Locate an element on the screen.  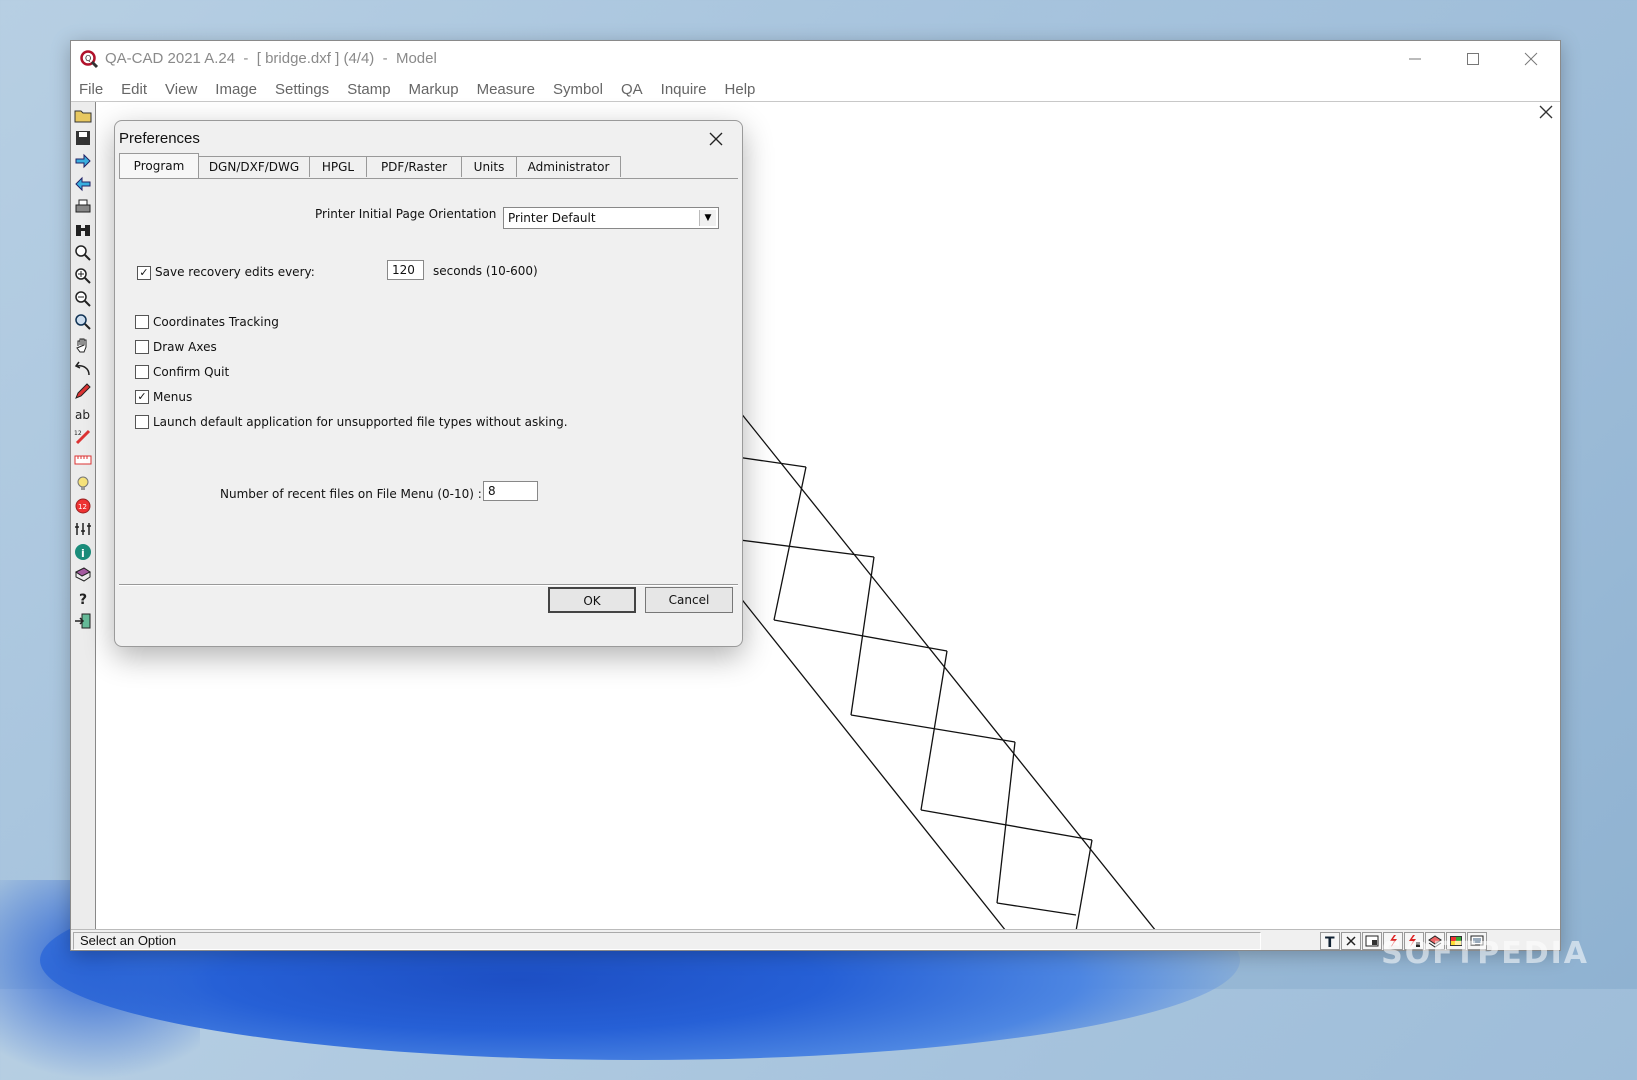
status-text: Select an Option is located at coordinates (667, 941).